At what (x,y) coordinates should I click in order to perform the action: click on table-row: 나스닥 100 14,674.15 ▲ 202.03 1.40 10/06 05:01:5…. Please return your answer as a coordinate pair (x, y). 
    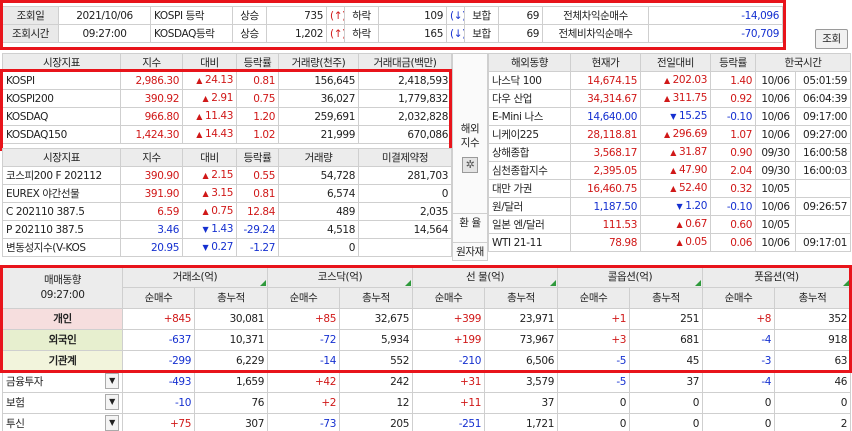
    Looking at the image, I should click on (670, 80).